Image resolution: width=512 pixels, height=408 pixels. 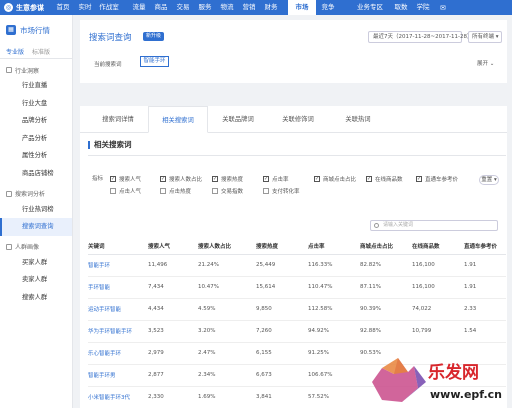 I want to click on tab-related-modifiers: 关联修饰词, so click(x=298, y=119).